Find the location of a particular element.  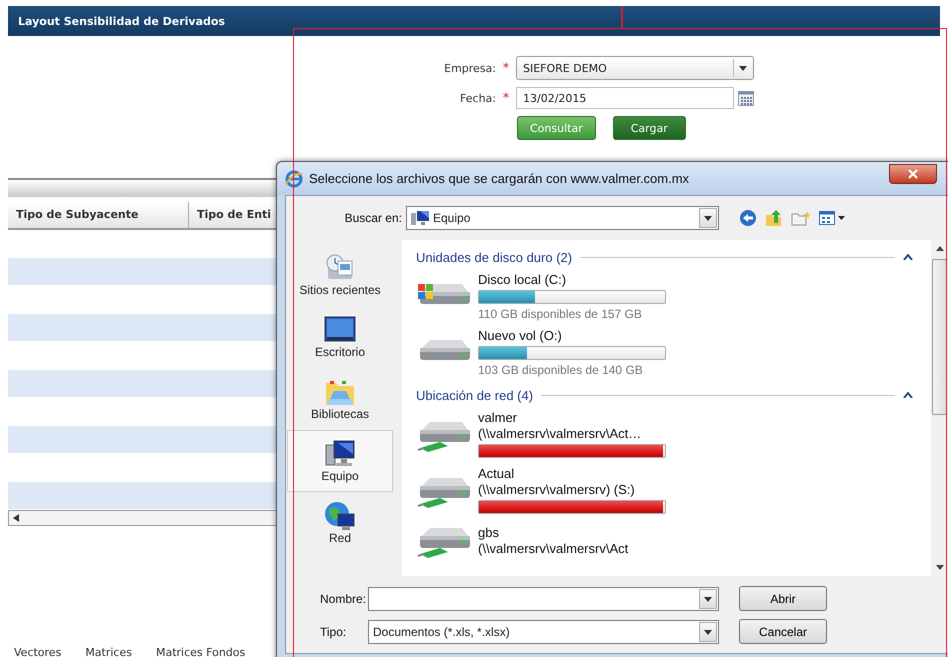

dialog-title: Seleccione los archivos que se cargarán con www.valmer.com.mx is located at coordinates (499, 178).